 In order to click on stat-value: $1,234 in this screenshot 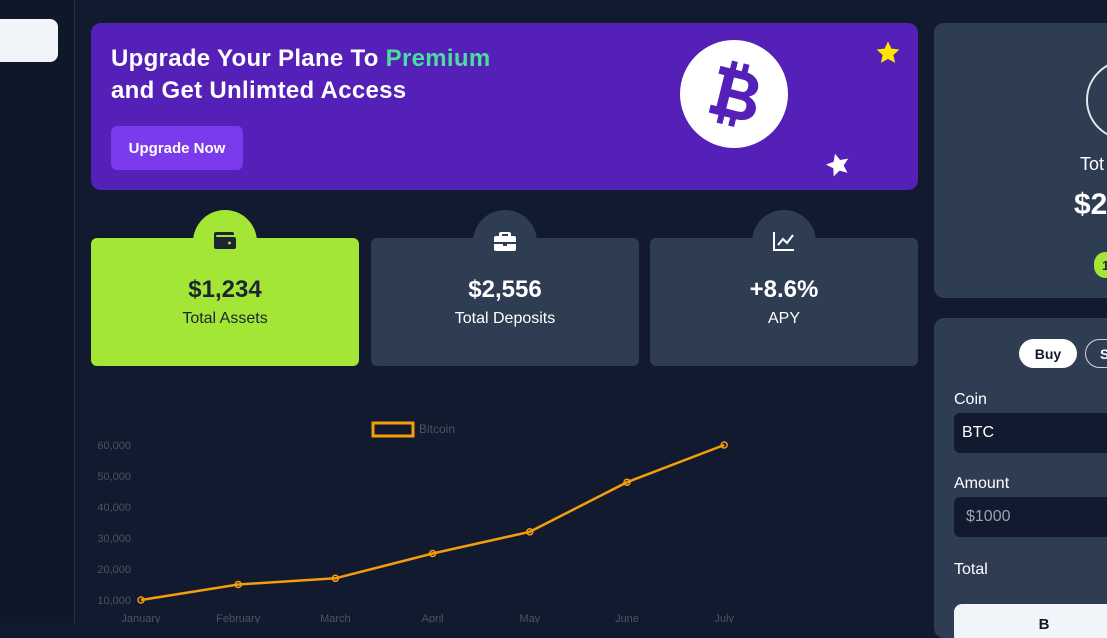, I will do `click(225, 289)`.